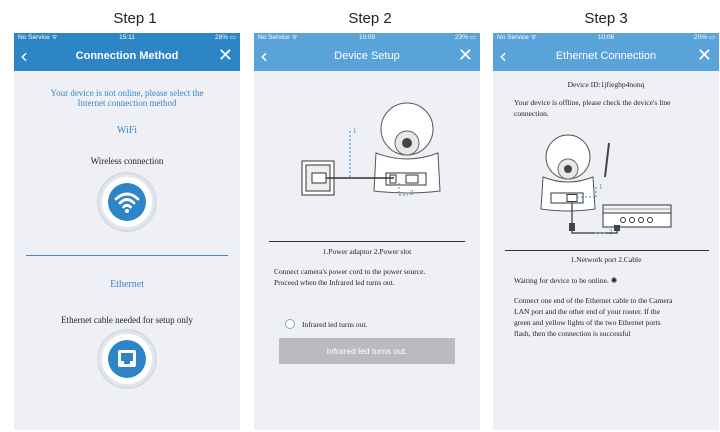 The height and width of the screenshot is (432, 720). I want to click on ethernet-instruction-line-4: flash, then the connection is successful, so click(572, 333).